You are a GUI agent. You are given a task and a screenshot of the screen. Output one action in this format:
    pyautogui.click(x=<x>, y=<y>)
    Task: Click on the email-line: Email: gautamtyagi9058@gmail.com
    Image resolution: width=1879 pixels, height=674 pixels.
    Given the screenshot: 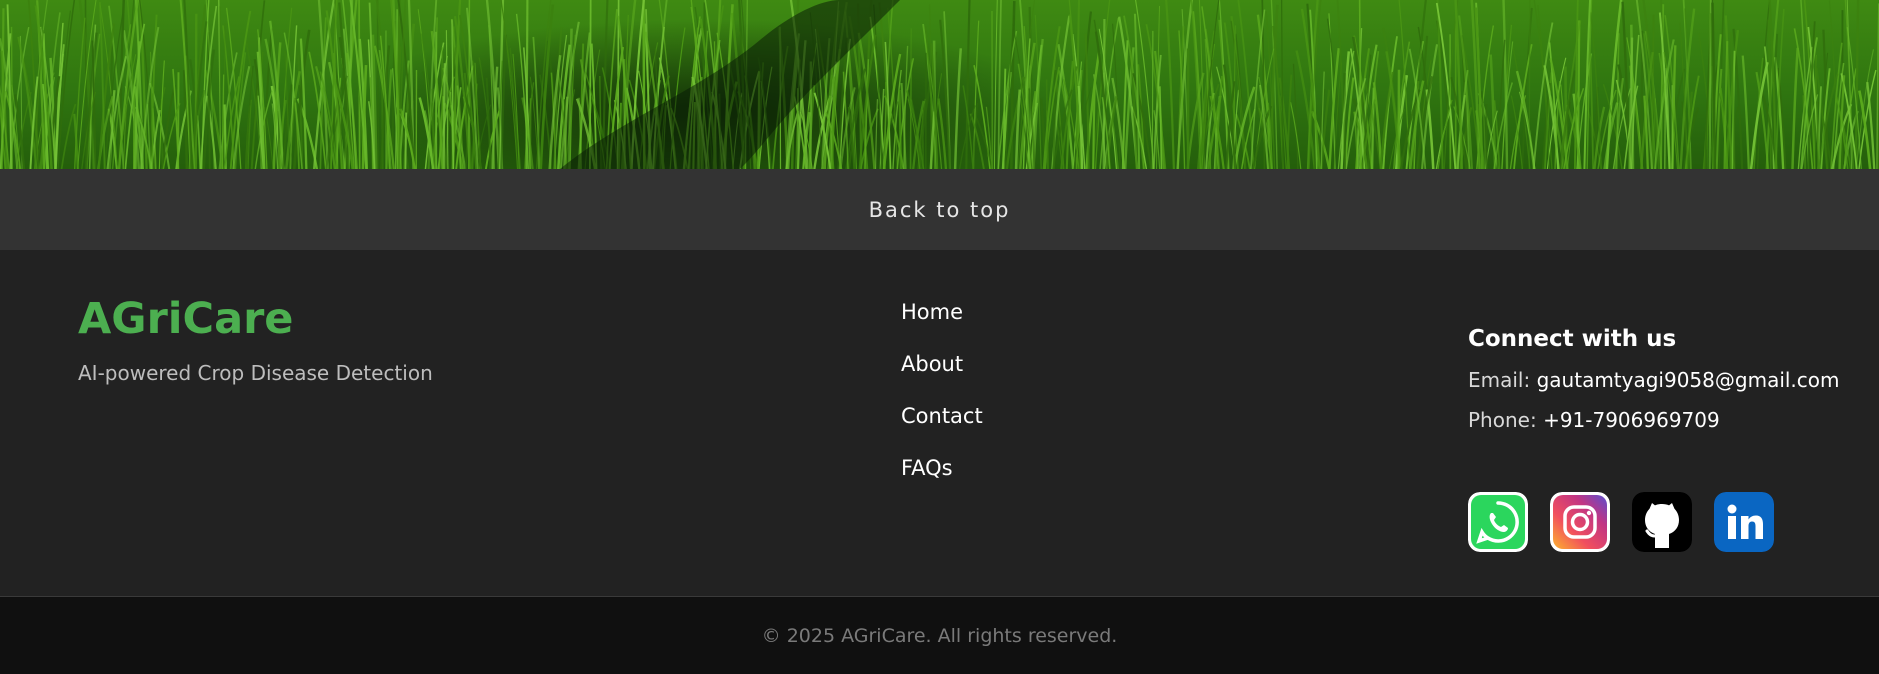 What is the action you would take?
    pyautogui.click(x=1654, y=380)
    